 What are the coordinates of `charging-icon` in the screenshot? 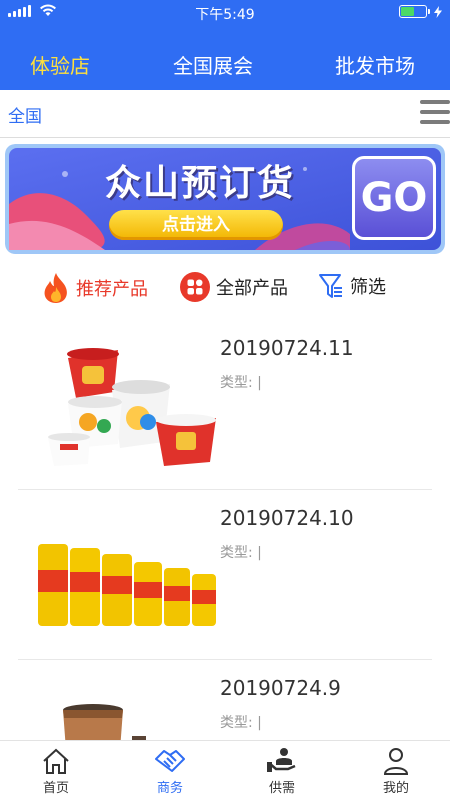 It's located at (438, 11).